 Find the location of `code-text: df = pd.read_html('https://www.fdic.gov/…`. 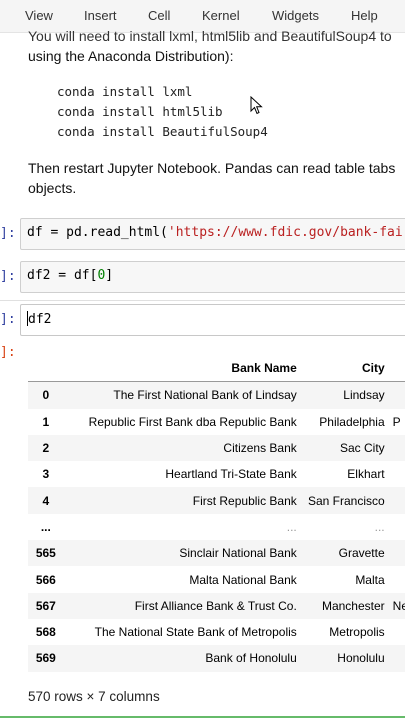

code-text: df = pd.read_html('https://www.fdic.gov/… is located at coordinates (215, 232).